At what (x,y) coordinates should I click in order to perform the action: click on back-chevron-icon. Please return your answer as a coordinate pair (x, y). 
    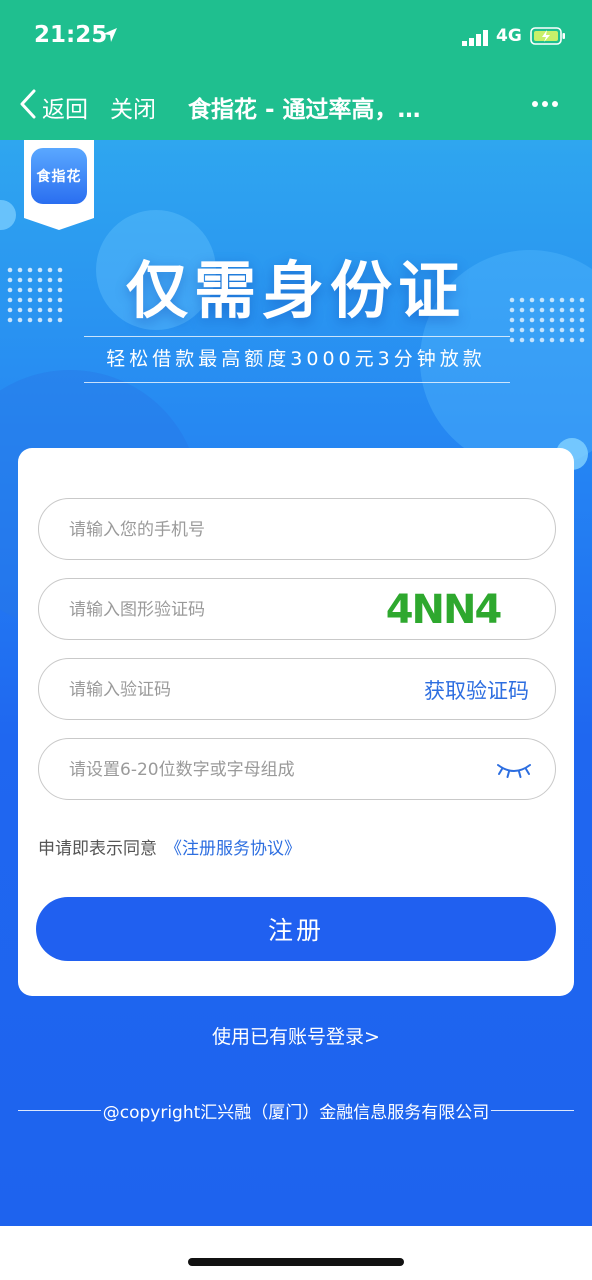
    Looking at the image, I should click on (28, 104).